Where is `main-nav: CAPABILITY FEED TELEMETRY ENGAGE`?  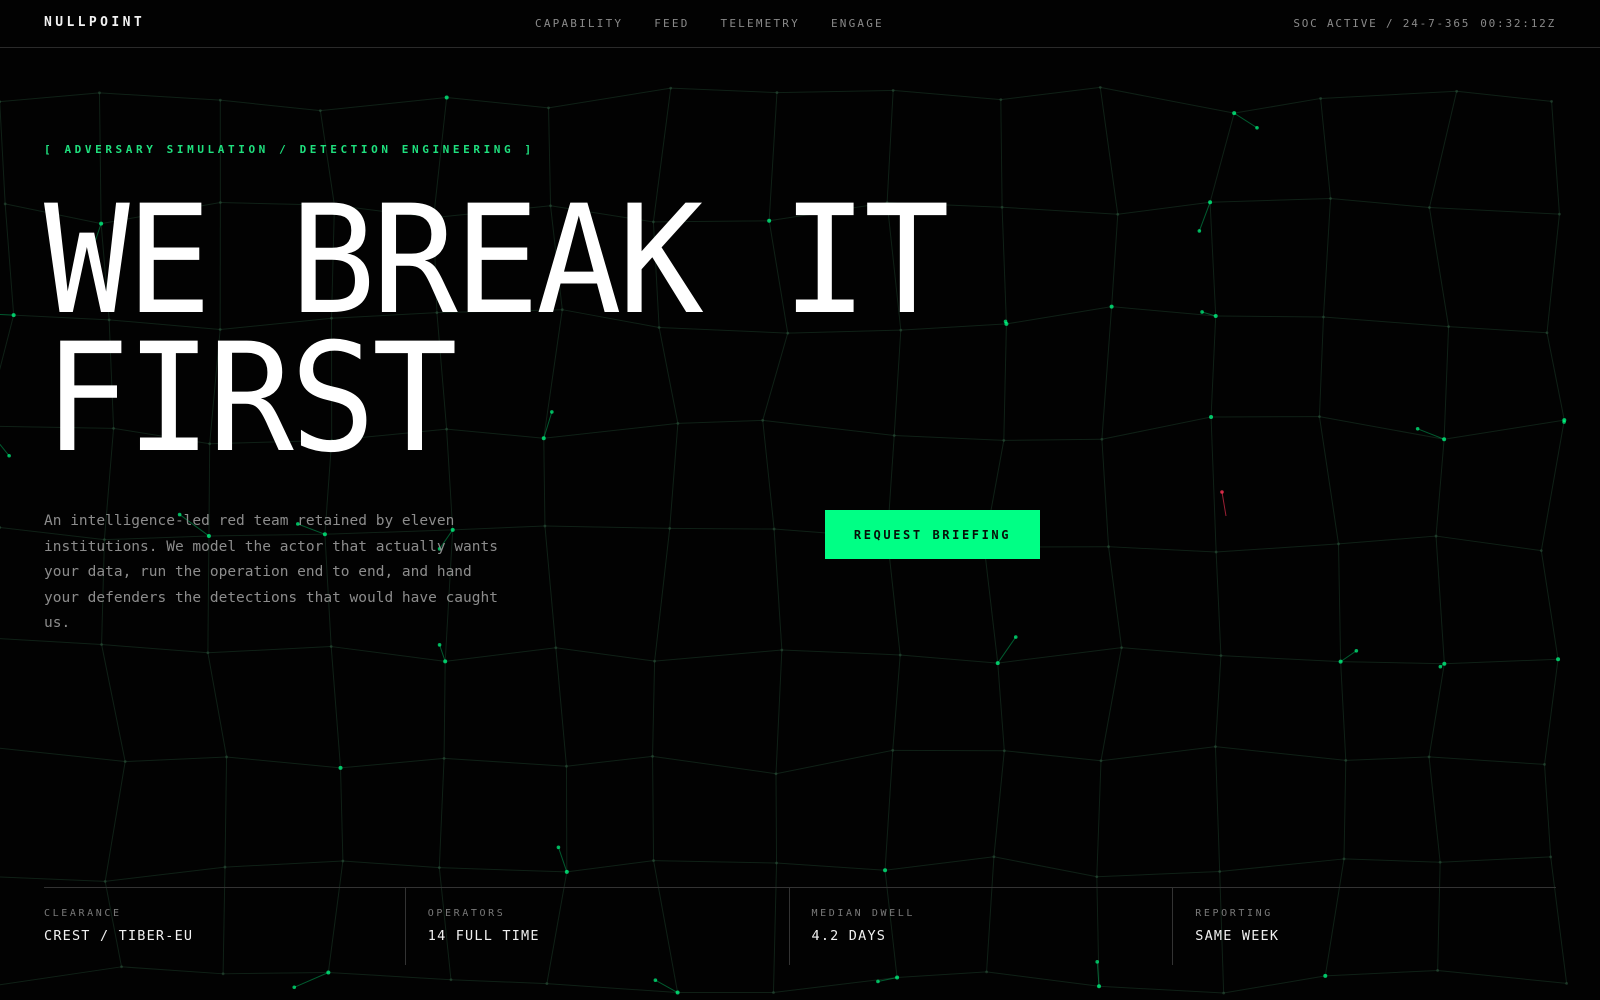 main-nav: CAPABILITY FEED TELEMETRY ENGAGE is located at coordinates (709, 23).